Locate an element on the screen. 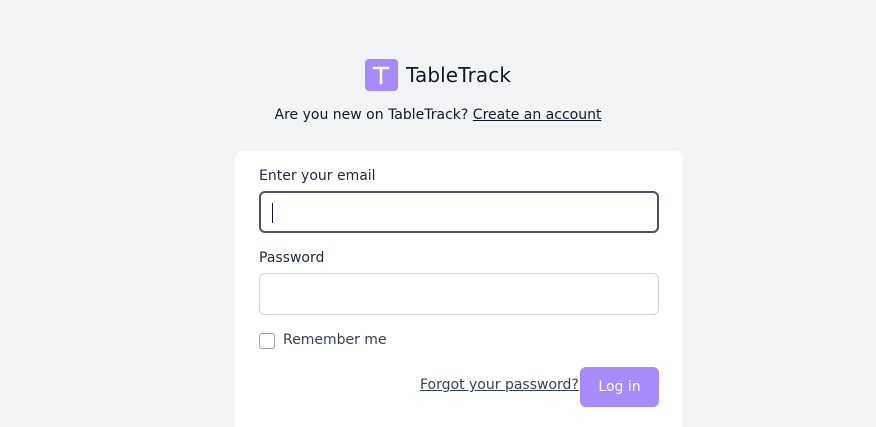  app-logo is located at coordinates (381, 75).